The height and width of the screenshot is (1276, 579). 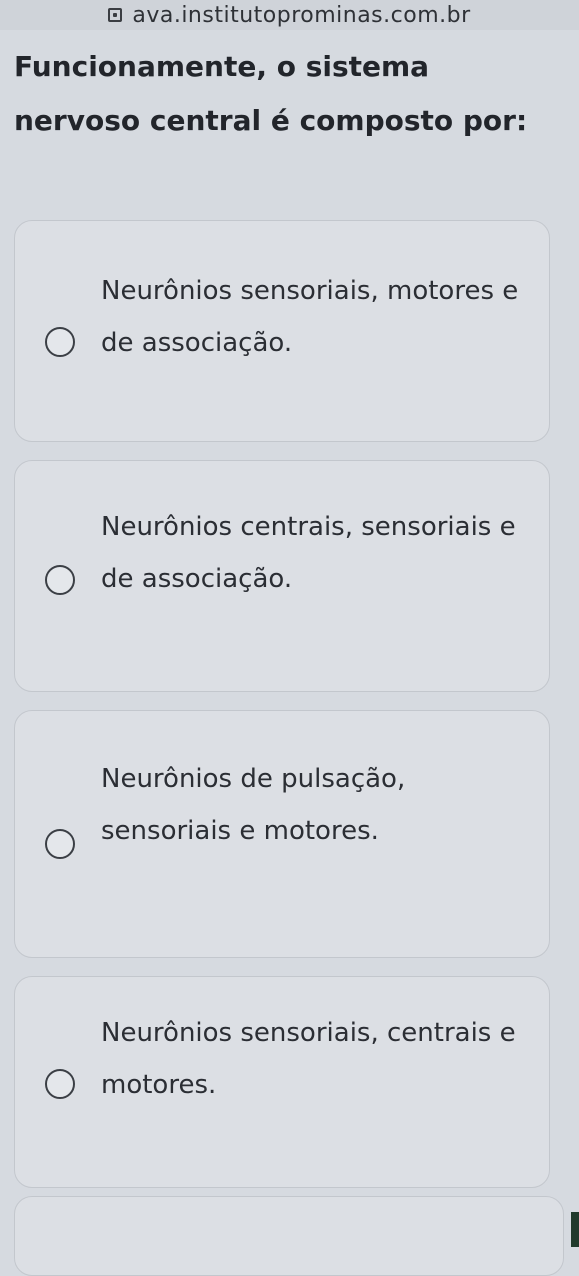 I want to click on url-text: ava.institutoprominas.com.br, so click(x=301, y=15).